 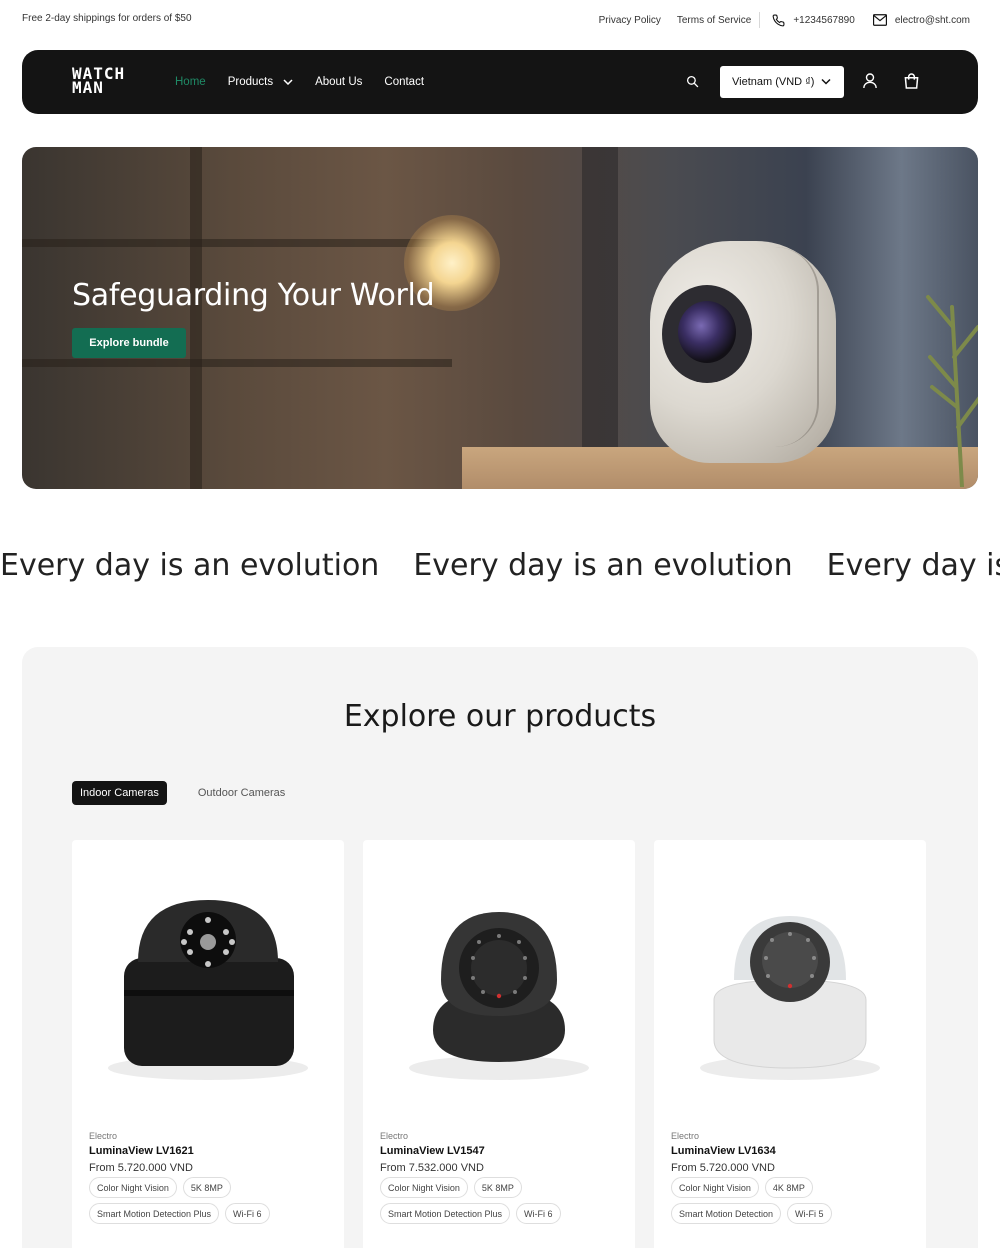 I want to click on product-category-tabs: Indoor Cameras Outdoor Cameras, so click(x=194, y=793).